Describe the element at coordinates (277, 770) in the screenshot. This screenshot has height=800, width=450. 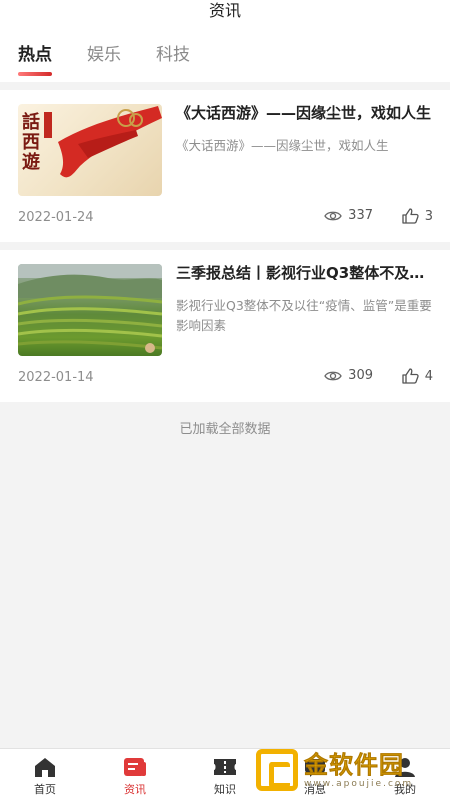
I see `watermark-logo-icon` at that location.